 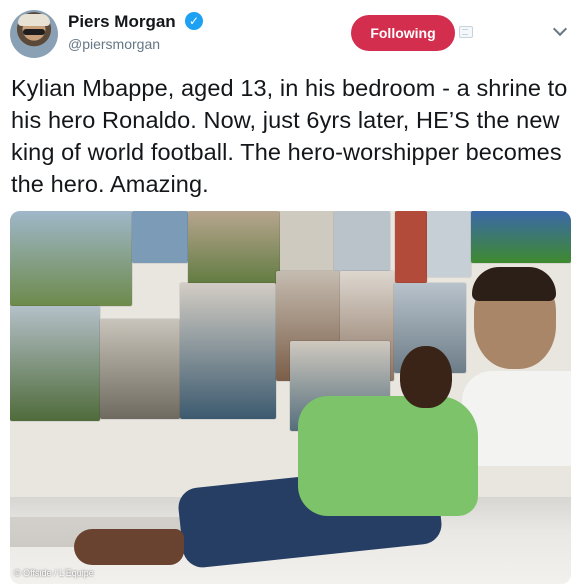 What do you see at coordinates (560, 29) in the screenshot?
I see `chevron-down-icon` at bounding box center [560, 29].